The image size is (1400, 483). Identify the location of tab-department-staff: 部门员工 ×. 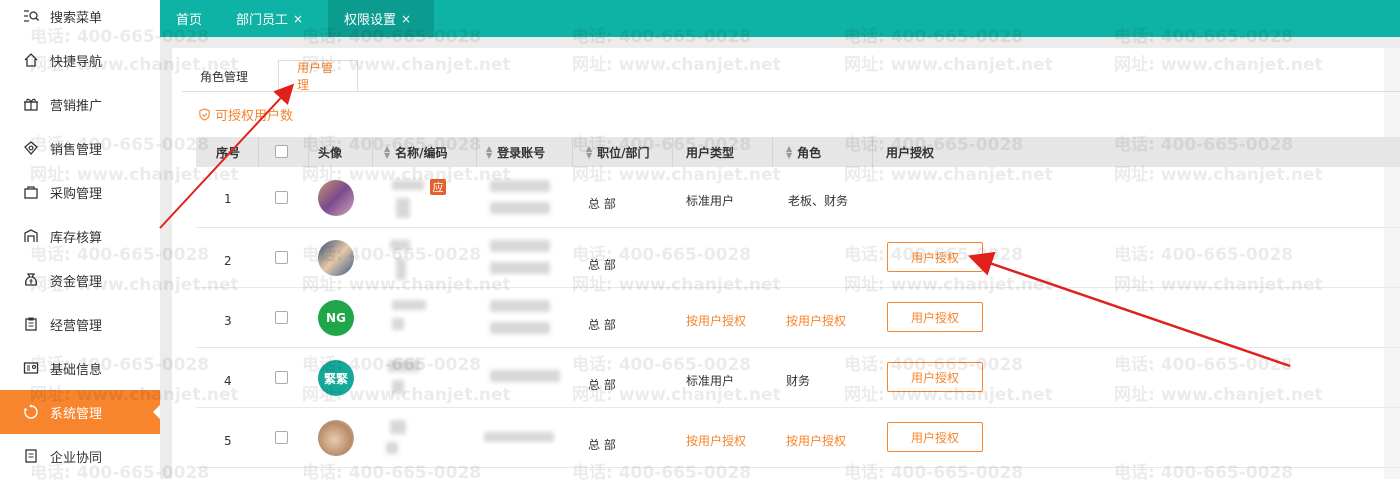
(274, 18).